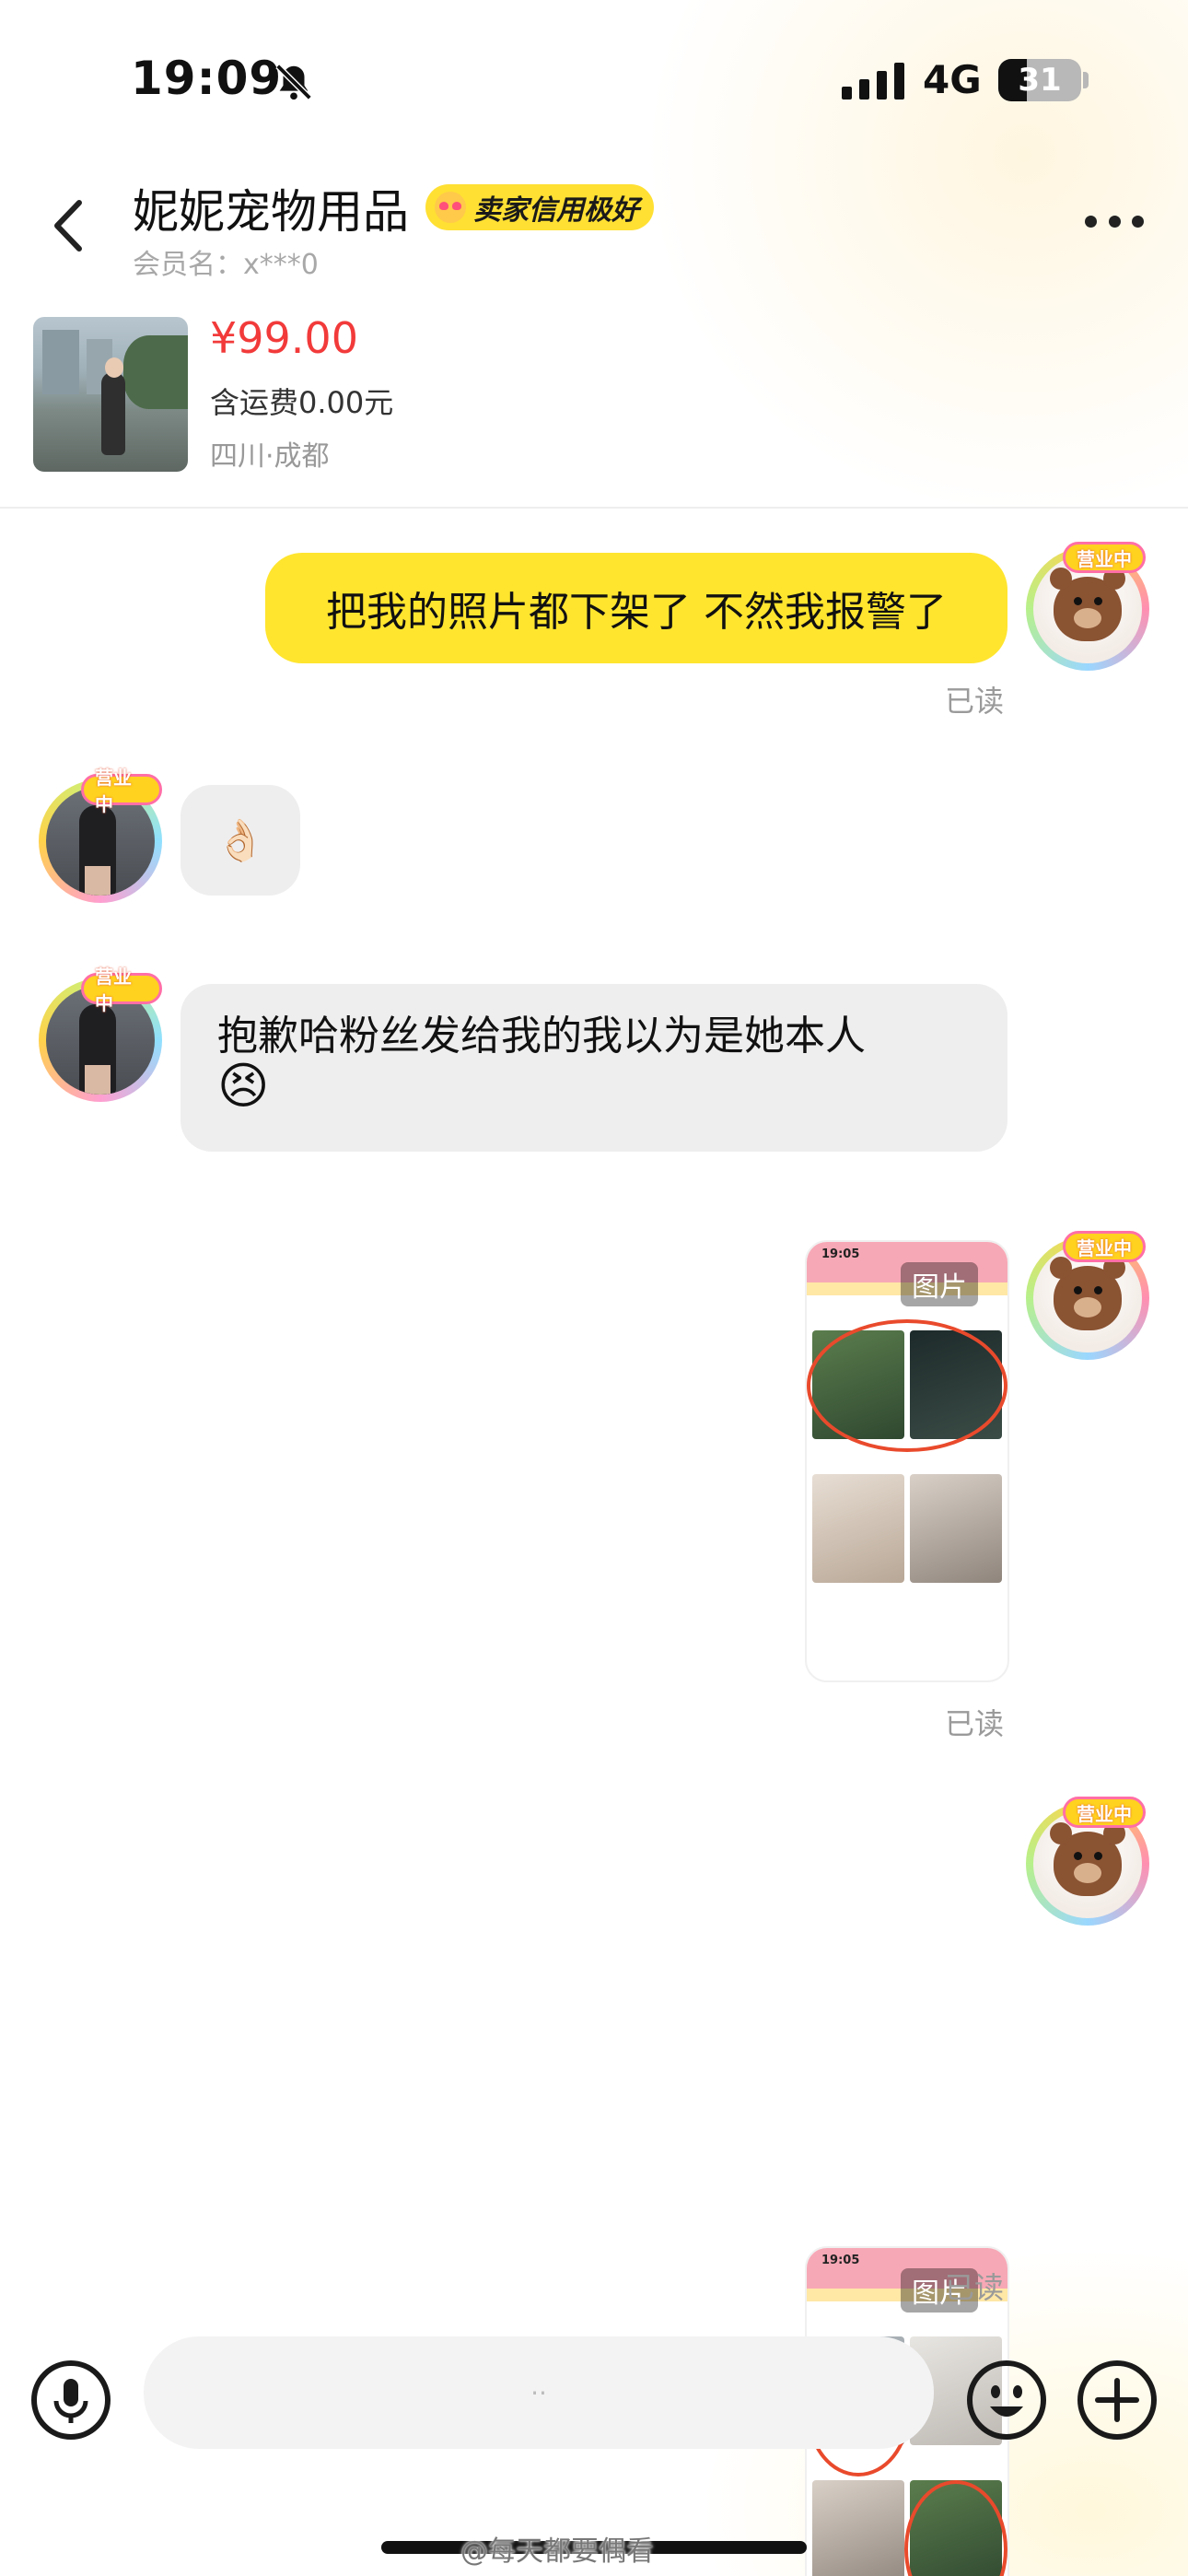 Image resolution: width=1188 pixels, height=2576 pixels. I want to click on voice-icon, so click(70, 2400).